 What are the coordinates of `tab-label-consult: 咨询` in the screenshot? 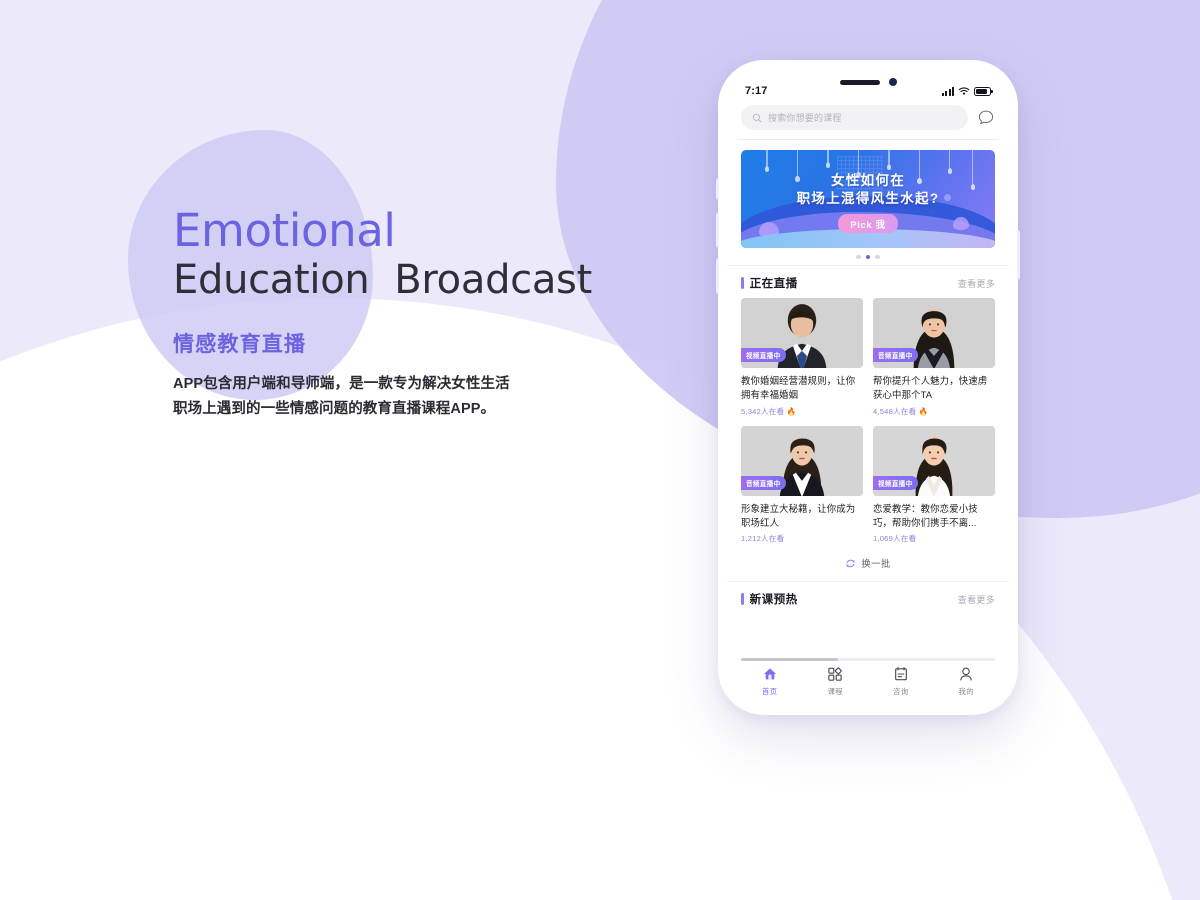 It's located at (901, 691).